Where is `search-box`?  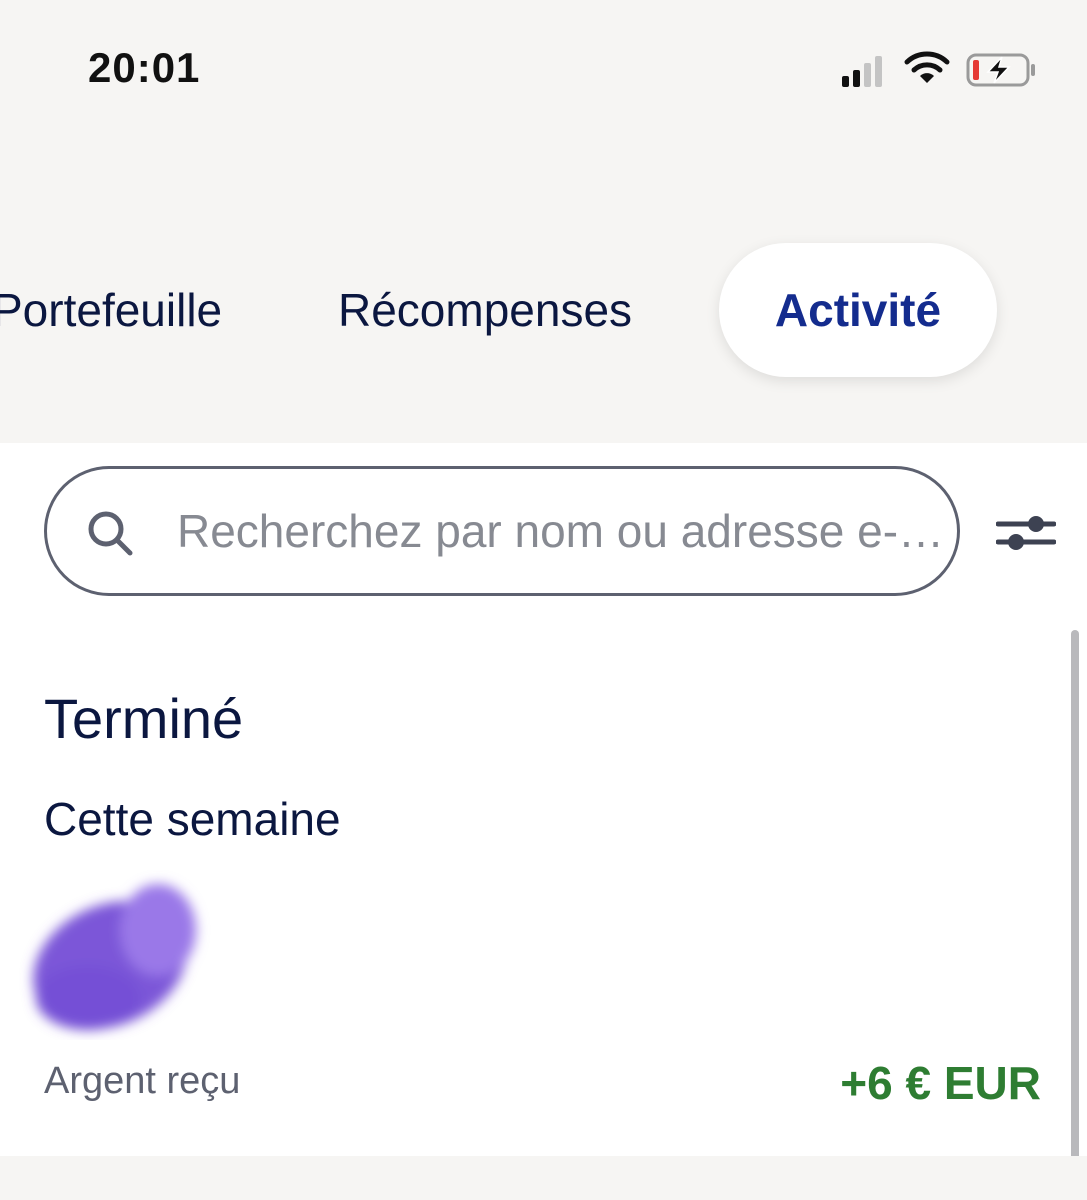 search-box is located at coordinates (502, 531).